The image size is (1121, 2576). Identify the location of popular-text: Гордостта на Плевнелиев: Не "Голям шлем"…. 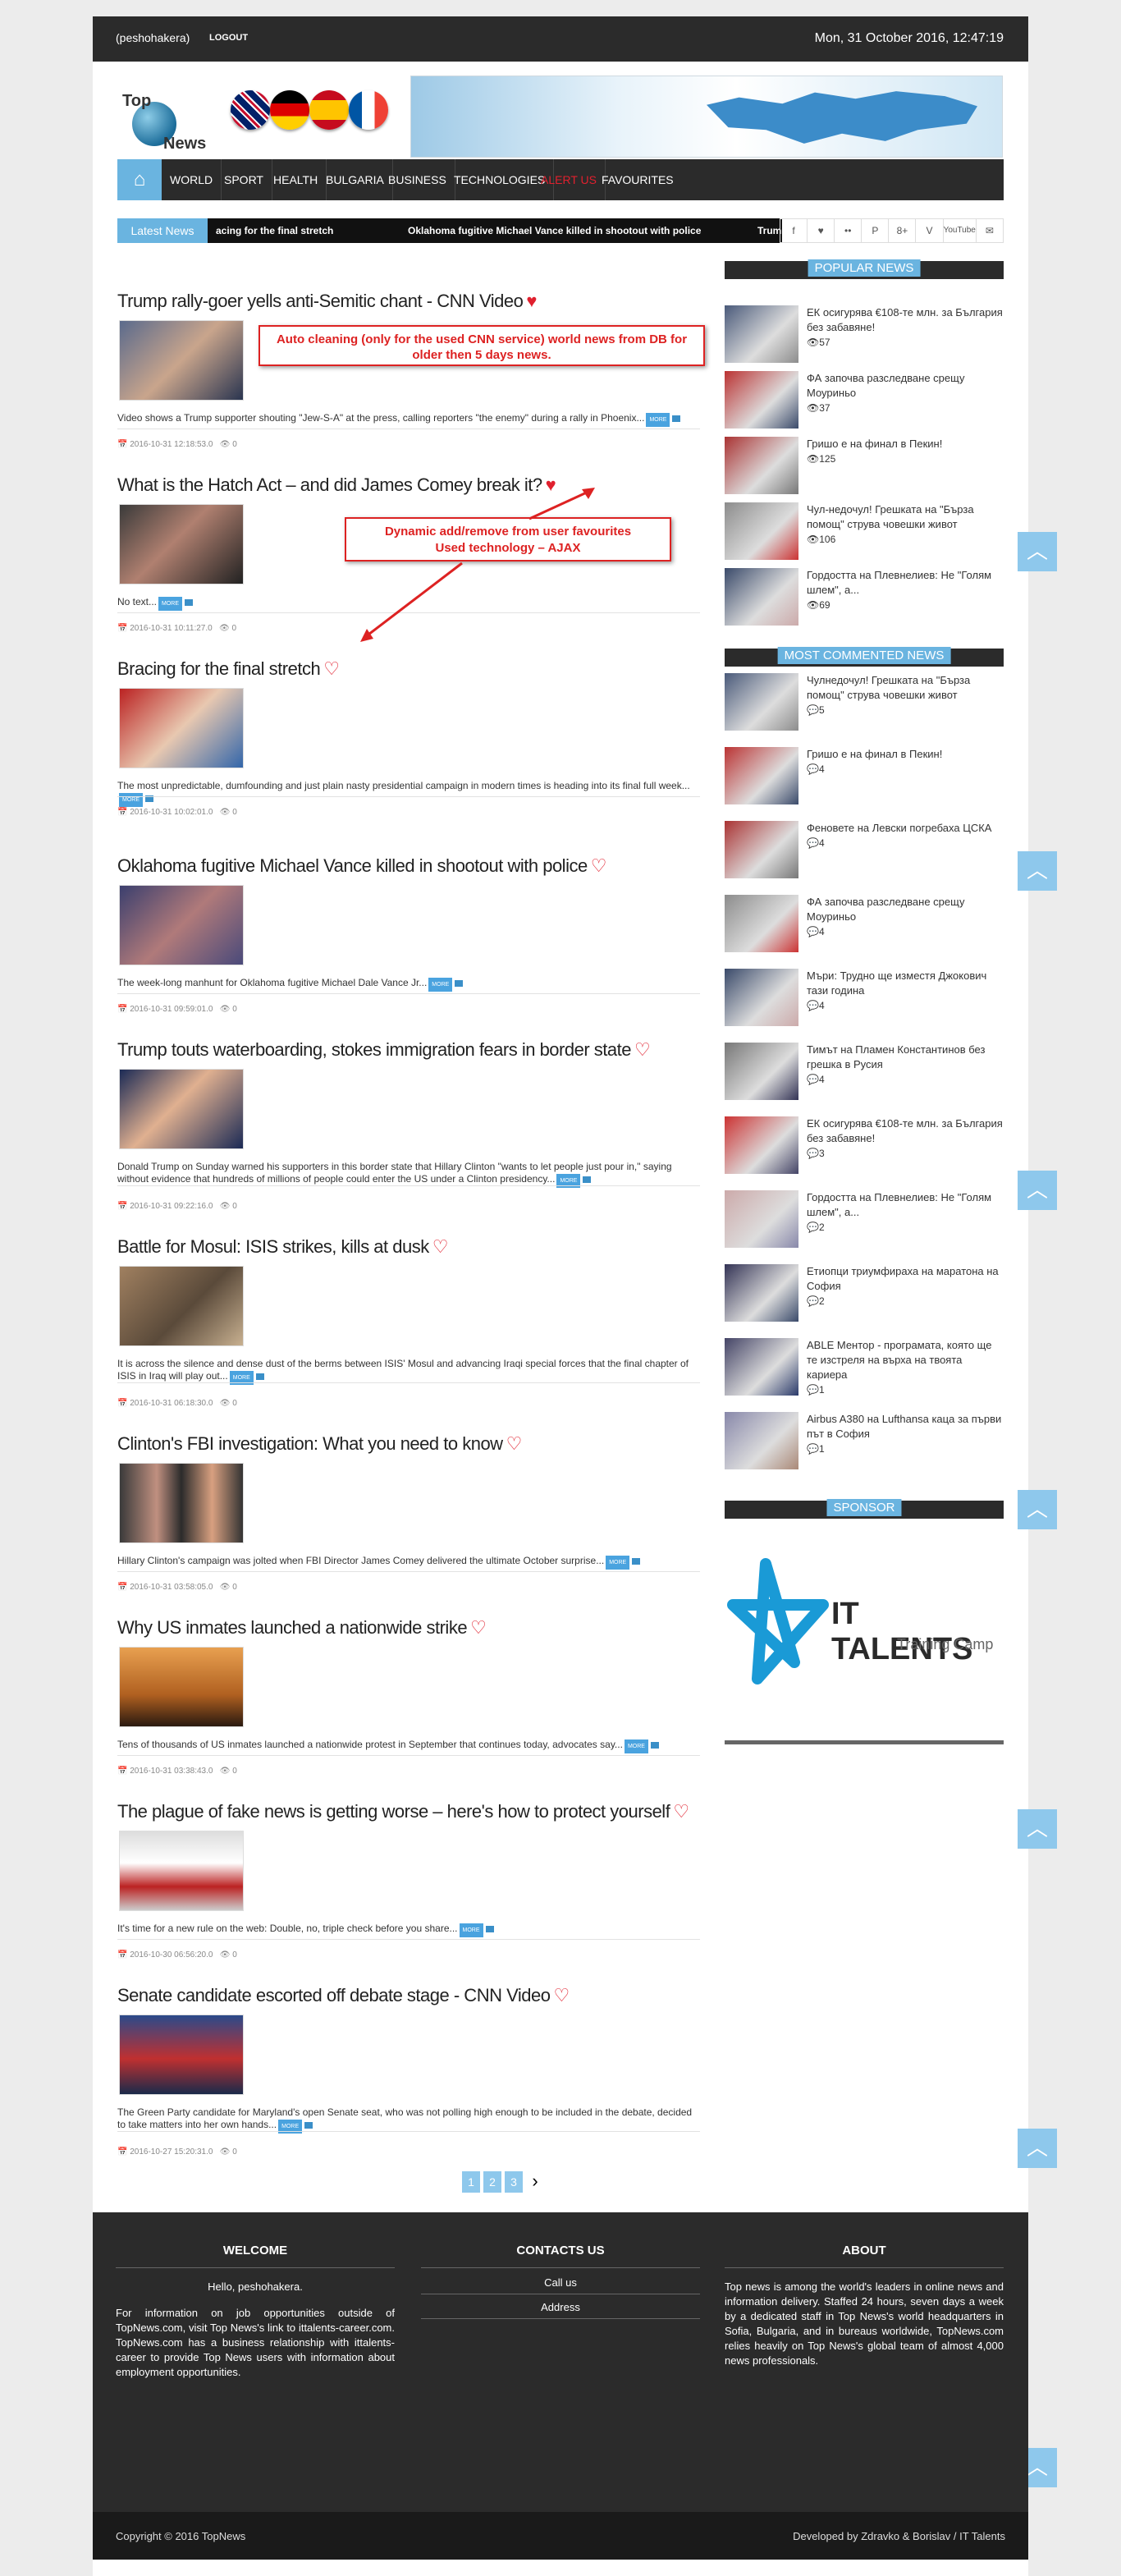
(905, 590).